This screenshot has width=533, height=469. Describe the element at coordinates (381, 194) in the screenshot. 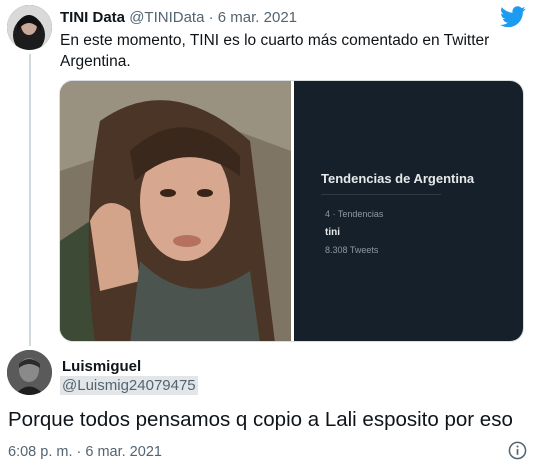

I see `trends-divider` at that location.